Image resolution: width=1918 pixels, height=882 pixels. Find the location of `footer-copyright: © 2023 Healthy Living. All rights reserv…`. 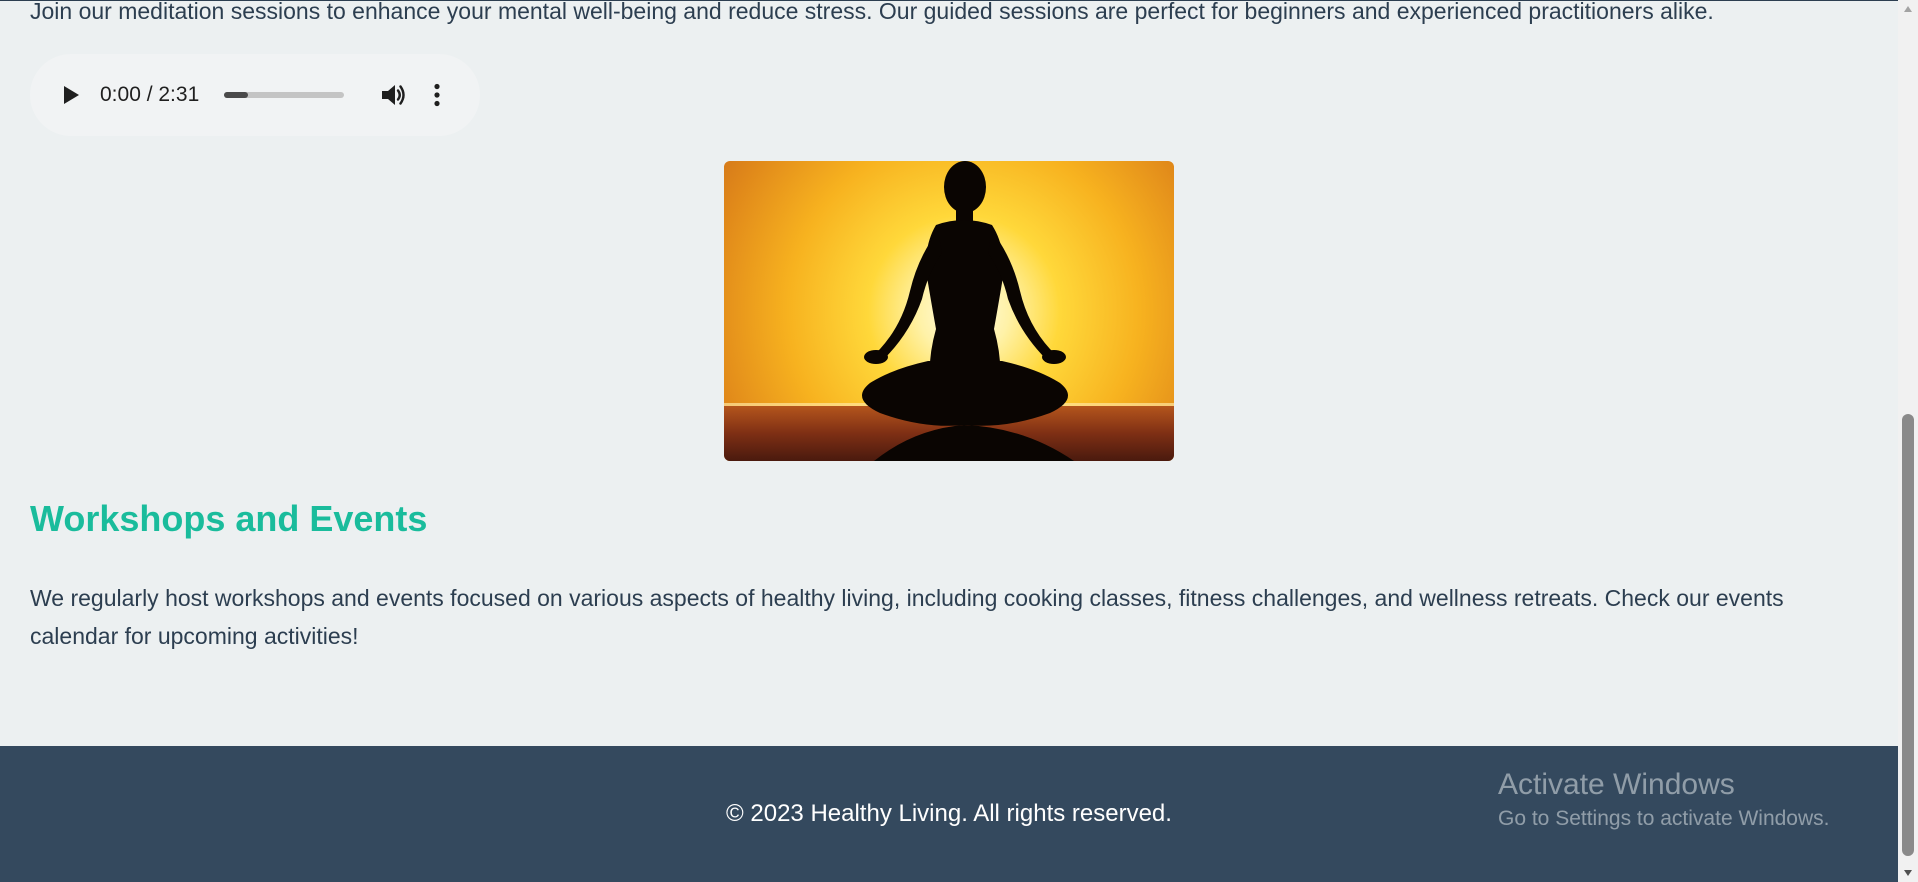

footer-copyright: © 2023 Healthy Living. All rights reserv… is located at coordinates (949, 813).